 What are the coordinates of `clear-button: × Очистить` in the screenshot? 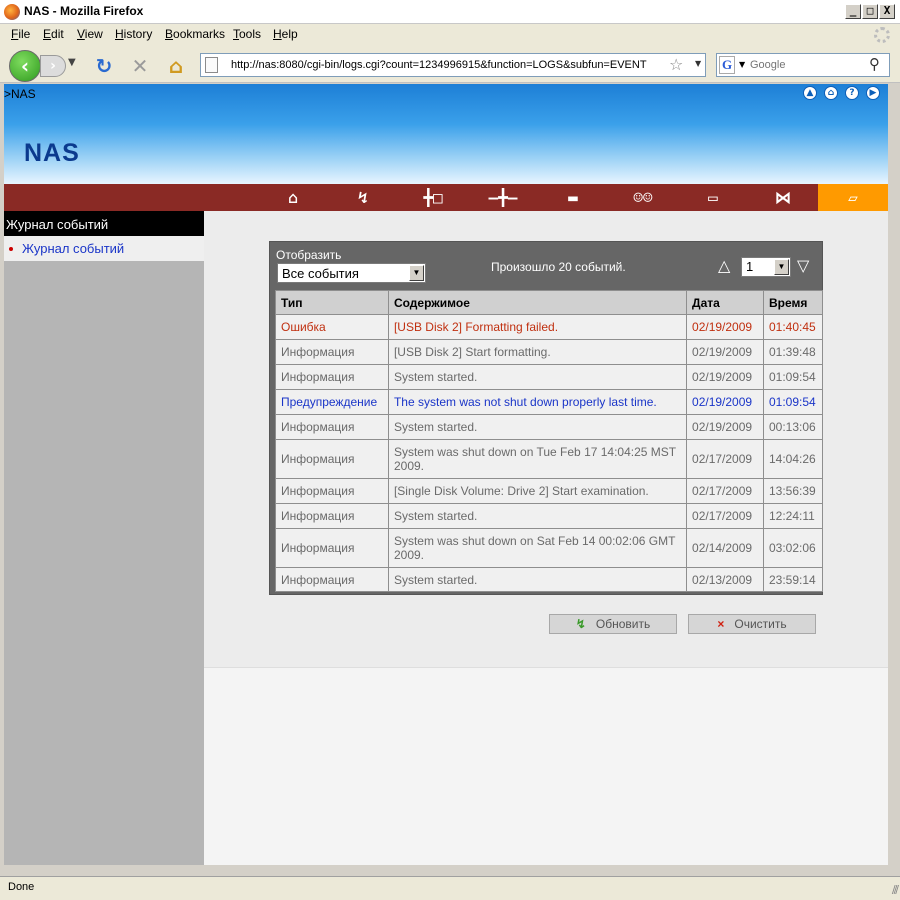 It's located at (752, 624).